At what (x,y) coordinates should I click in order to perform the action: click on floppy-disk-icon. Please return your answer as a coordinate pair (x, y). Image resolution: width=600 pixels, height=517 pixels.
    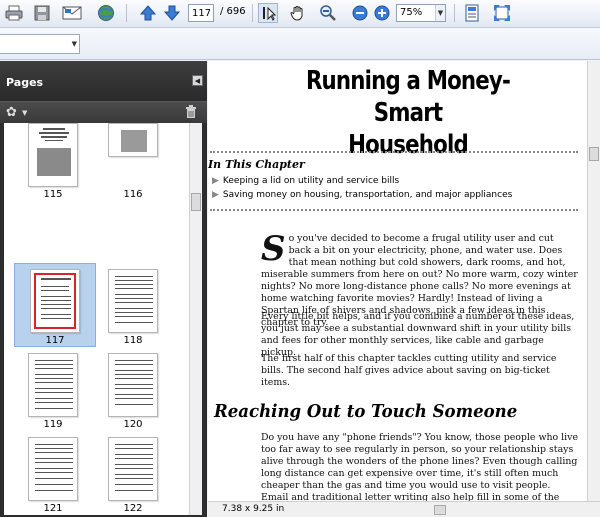
    Looking at the image, I should click on (42, 13).